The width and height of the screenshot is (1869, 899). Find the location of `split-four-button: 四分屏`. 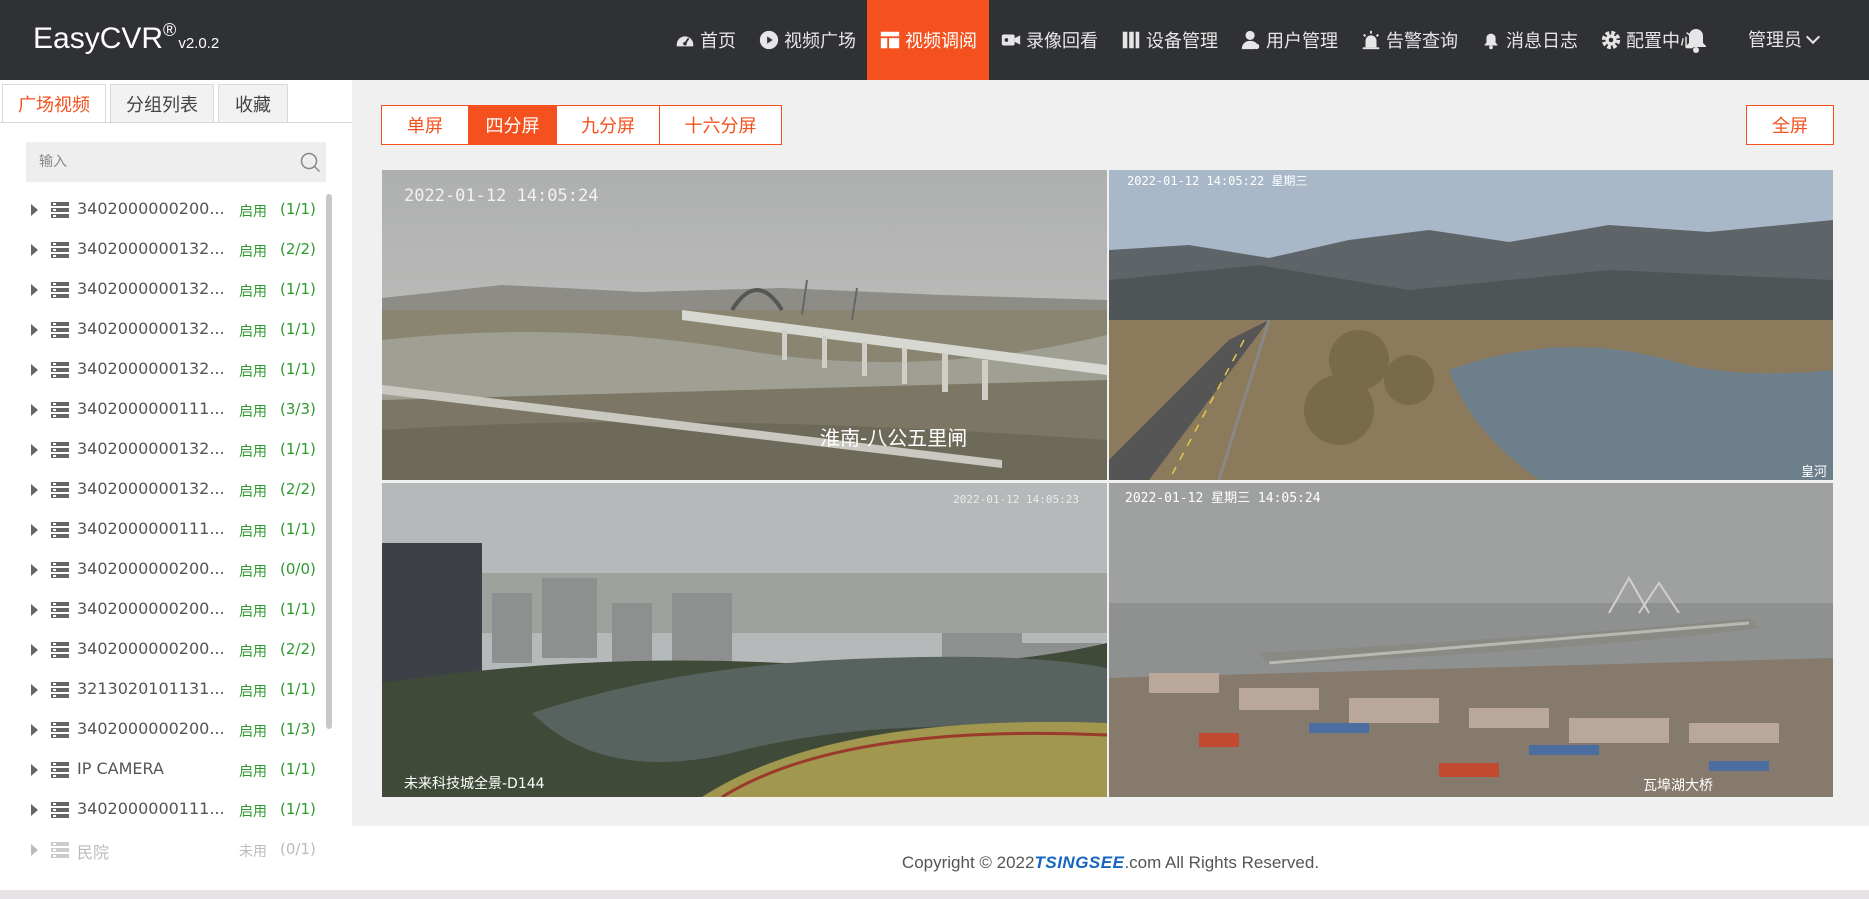

split-four-button: 四分屏 is located at coordinates (512, 125).